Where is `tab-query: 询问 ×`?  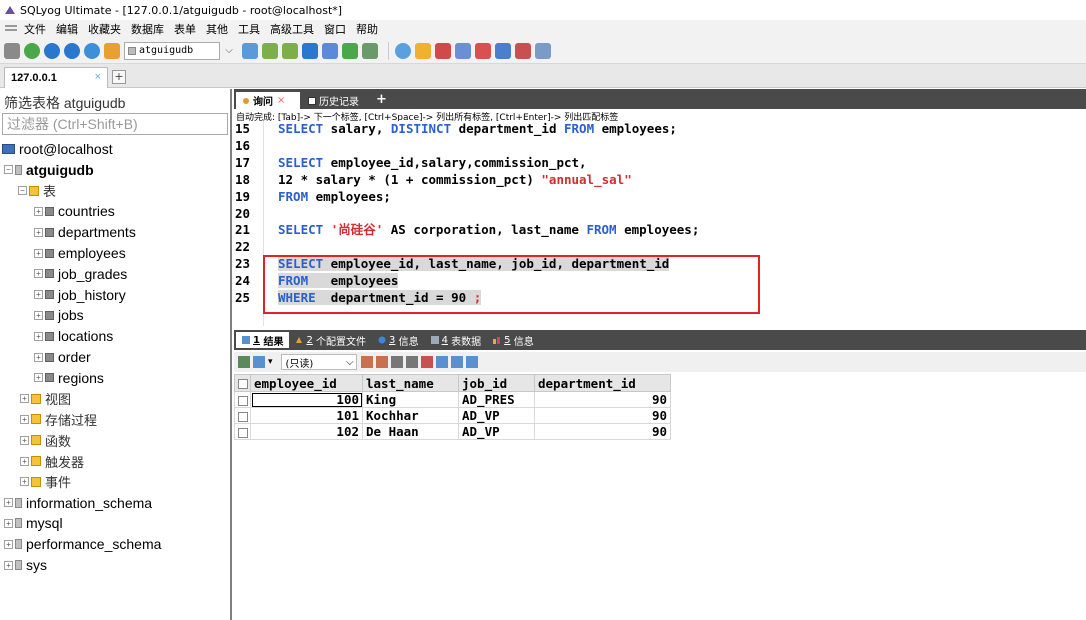
tab-query: 询问 × is located at coordinates (268, 100).